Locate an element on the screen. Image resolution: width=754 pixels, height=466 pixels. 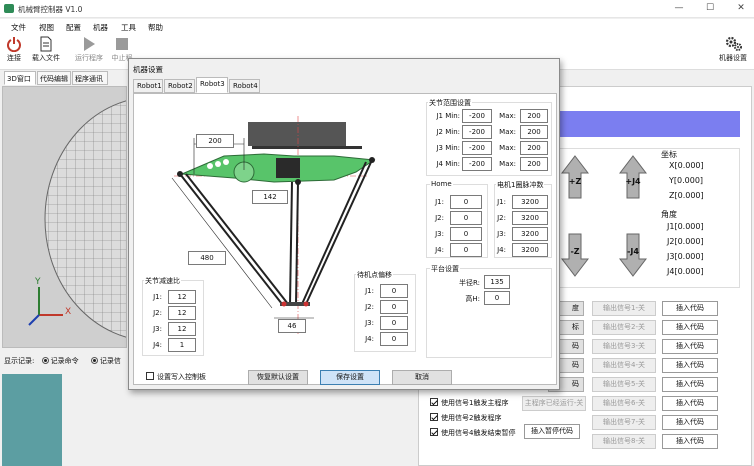
jr-j4-max: 200 is located at coordinates (534, 164).